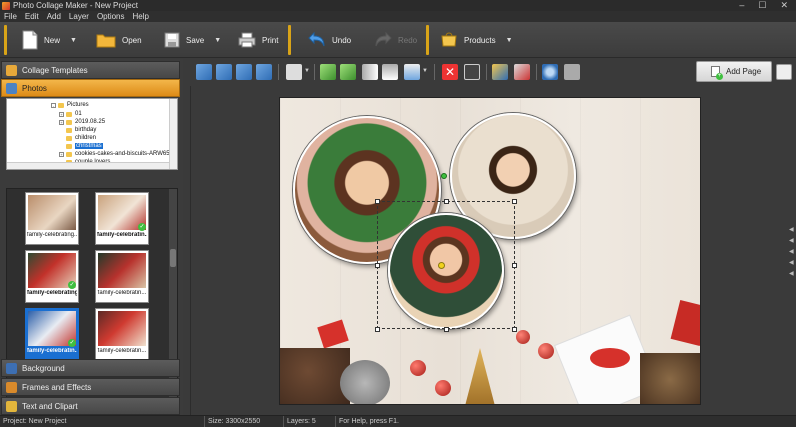 The width and height of the screenshot is (796, 427). What do you see at coordinates (784, 5) in the screenshot?
I see `close-button: ✕` at bounding box center [784, 5].